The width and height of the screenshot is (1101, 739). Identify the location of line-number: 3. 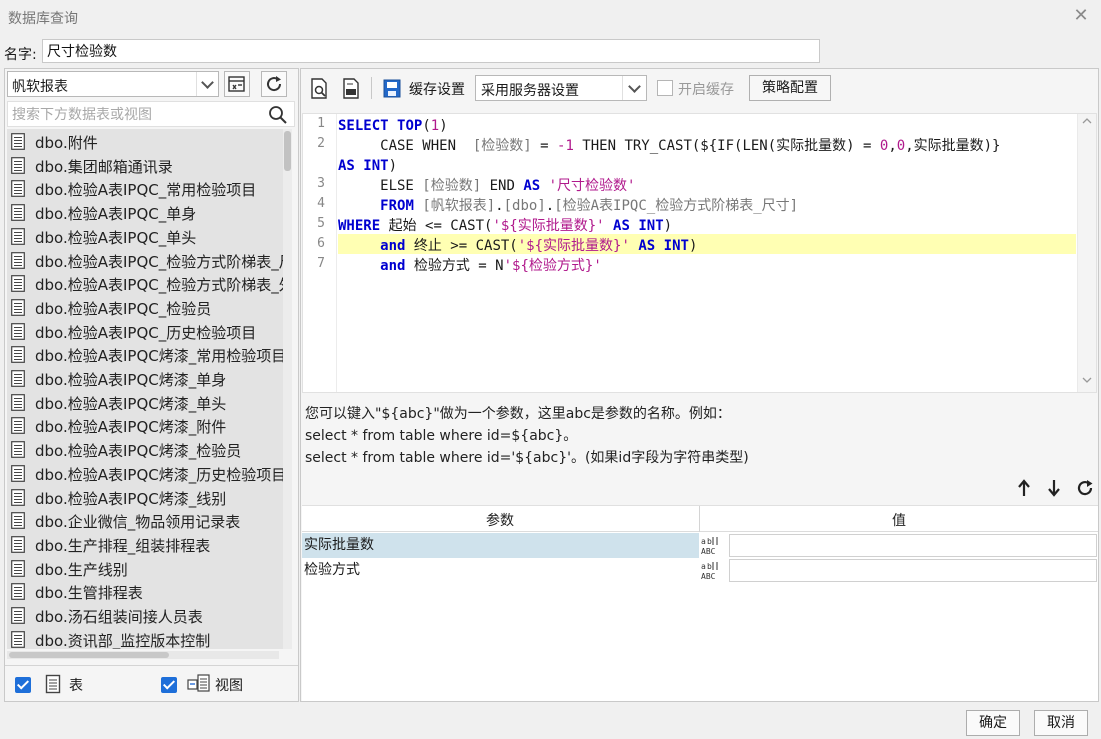
(321, 183).